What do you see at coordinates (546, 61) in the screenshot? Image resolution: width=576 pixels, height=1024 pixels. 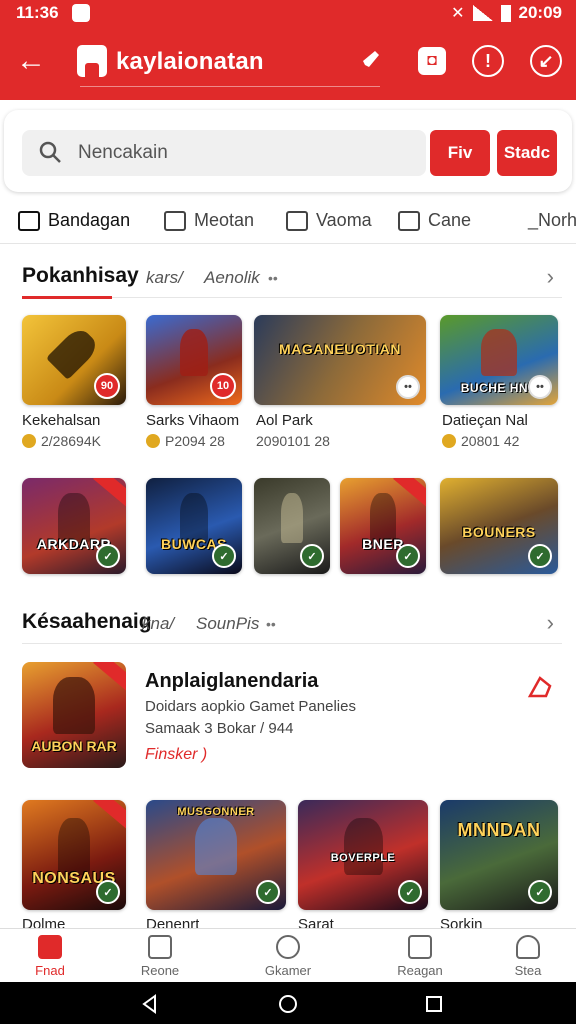 I see `compass-icon: ↙` at bounding box center [546, 61].